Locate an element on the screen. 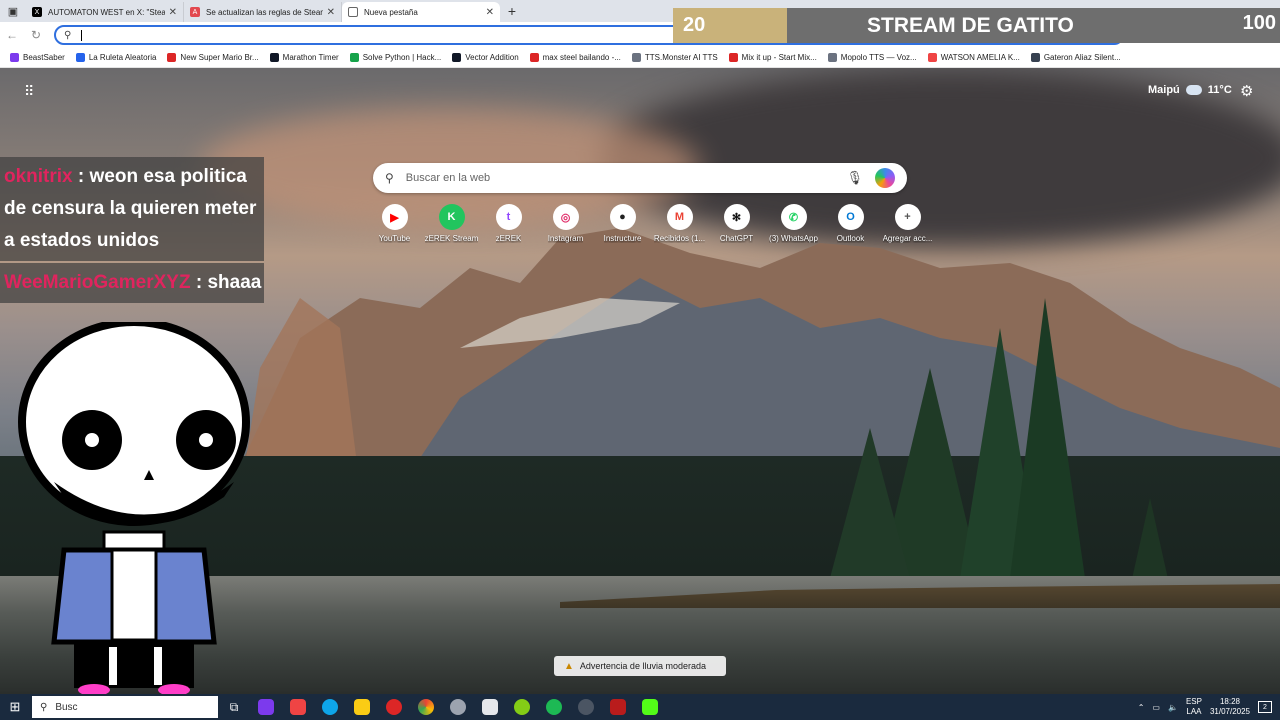  bookmark-label: Marathon Timer is located at coordinates (310, 57).